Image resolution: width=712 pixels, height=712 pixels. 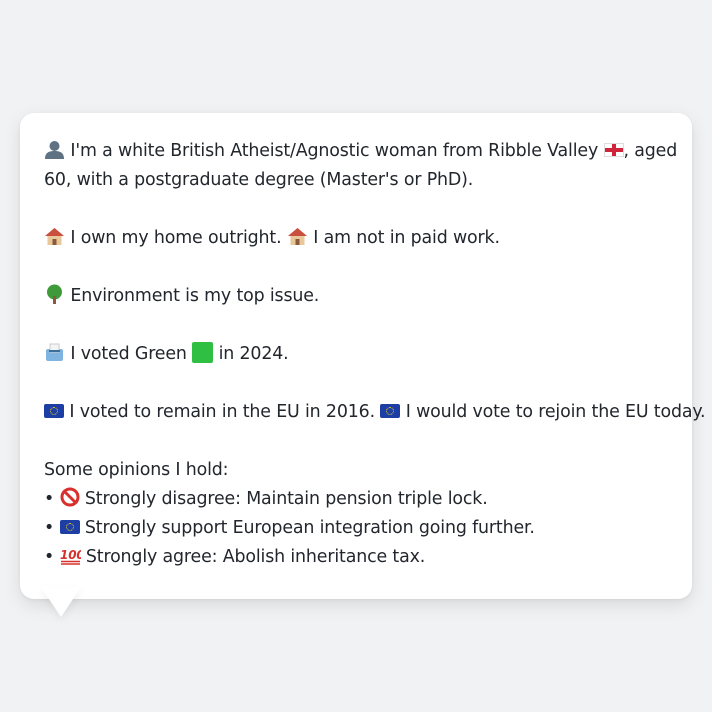 I want to click on employment-text: I am not in paid work., so click(x=406, y=238).